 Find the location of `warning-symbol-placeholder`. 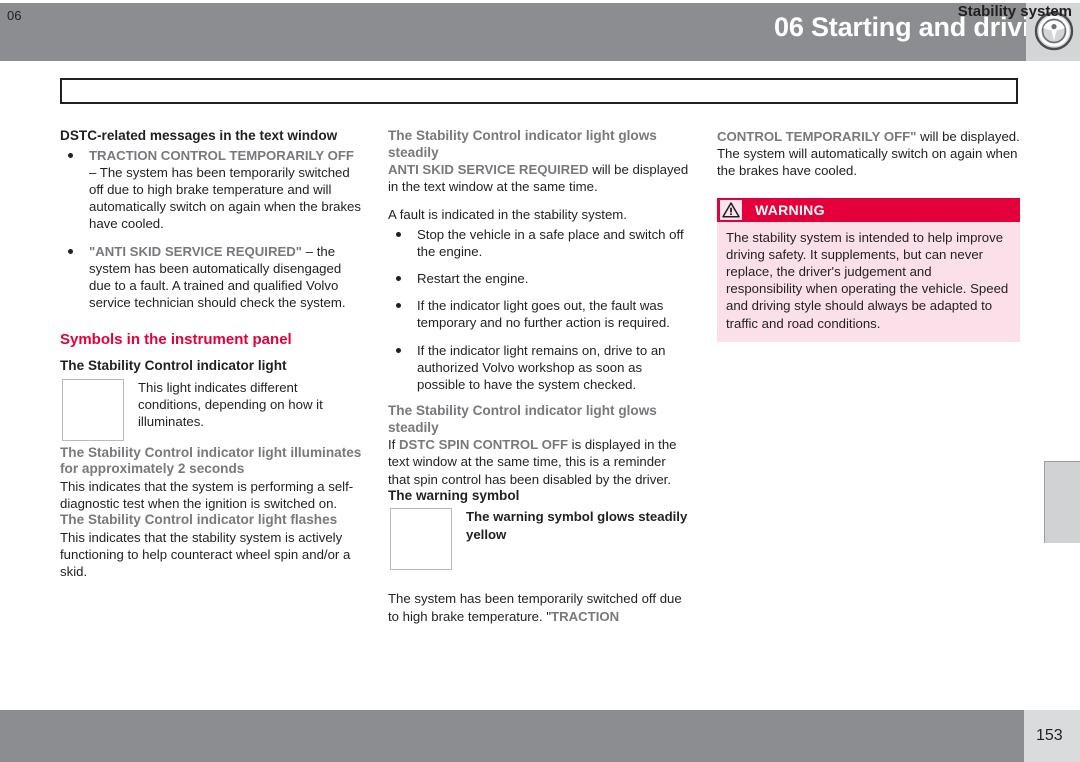

warning-symbol-placeholder is located at coordinates (421, 539).